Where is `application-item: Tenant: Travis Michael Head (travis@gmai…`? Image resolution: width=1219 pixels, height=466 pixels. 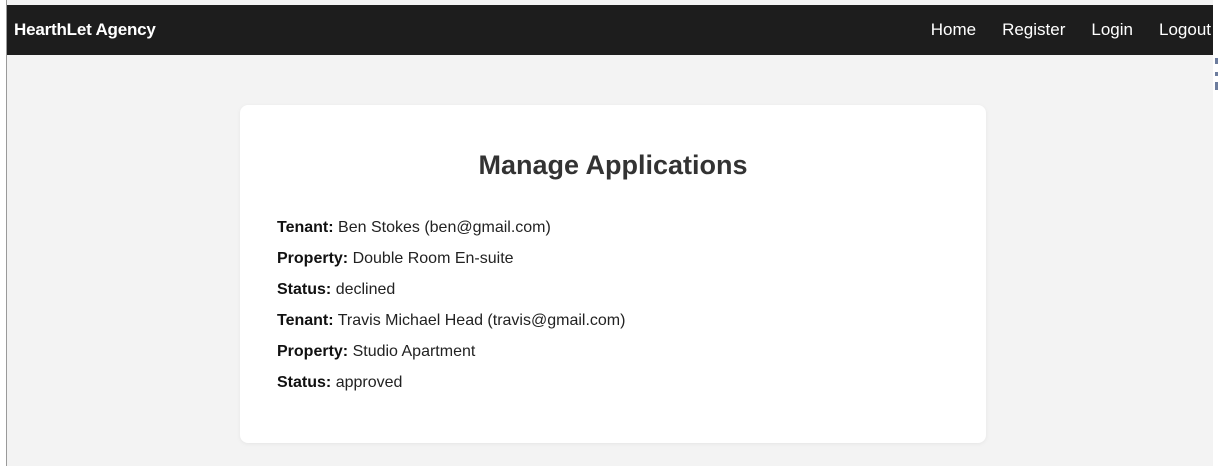 application-item: Tenant: Travis Michael Head (travis@gmai… is located at coordinates (451, 351).